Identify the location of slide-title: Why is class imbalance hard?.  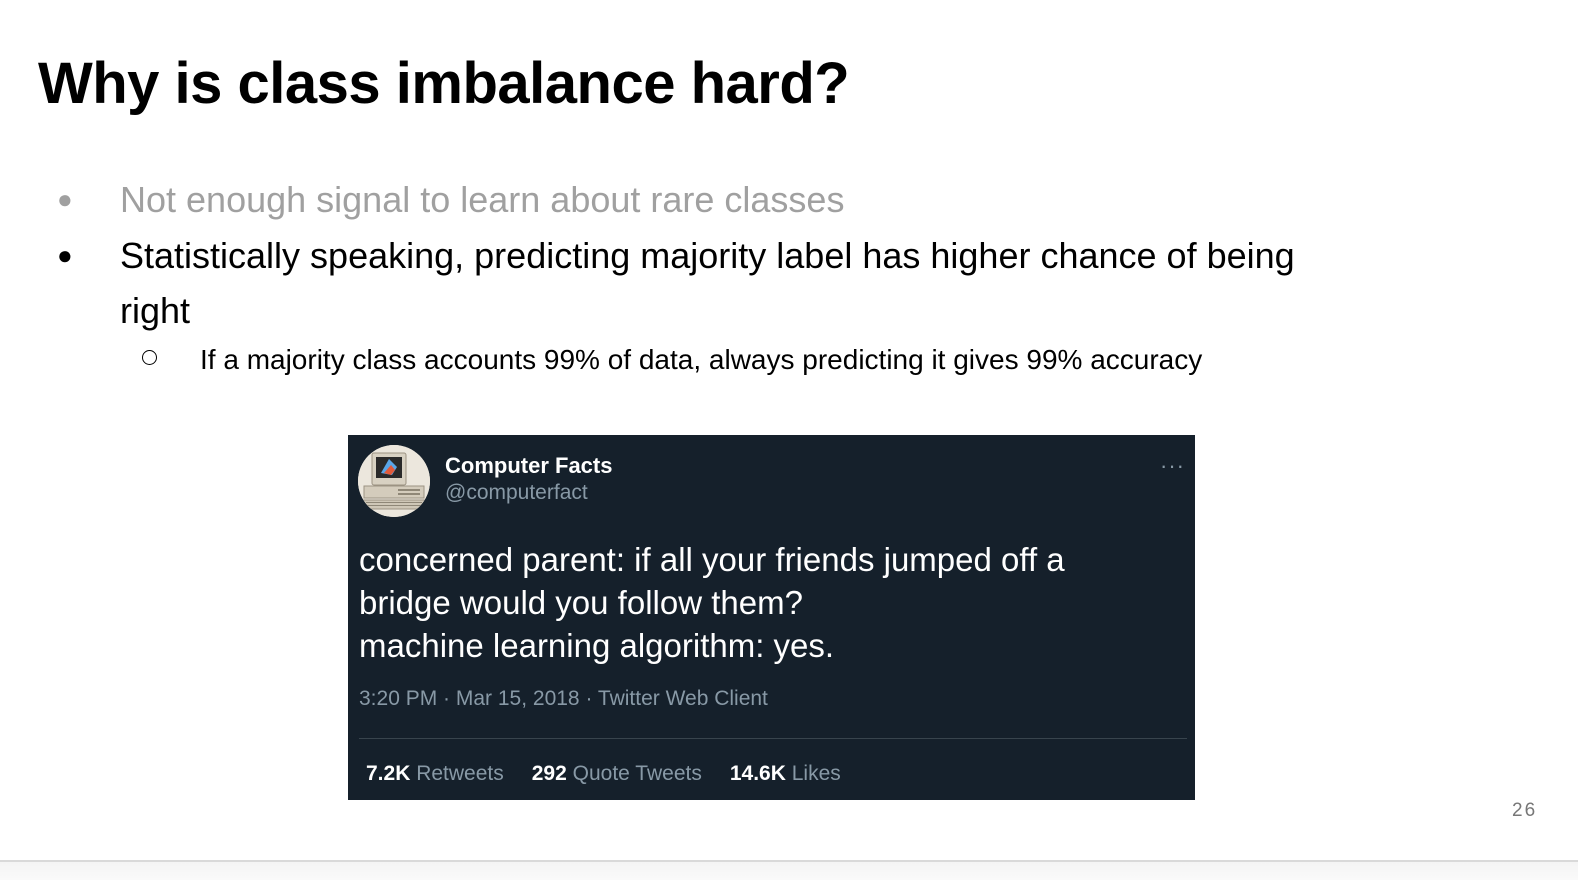
(444, 83).